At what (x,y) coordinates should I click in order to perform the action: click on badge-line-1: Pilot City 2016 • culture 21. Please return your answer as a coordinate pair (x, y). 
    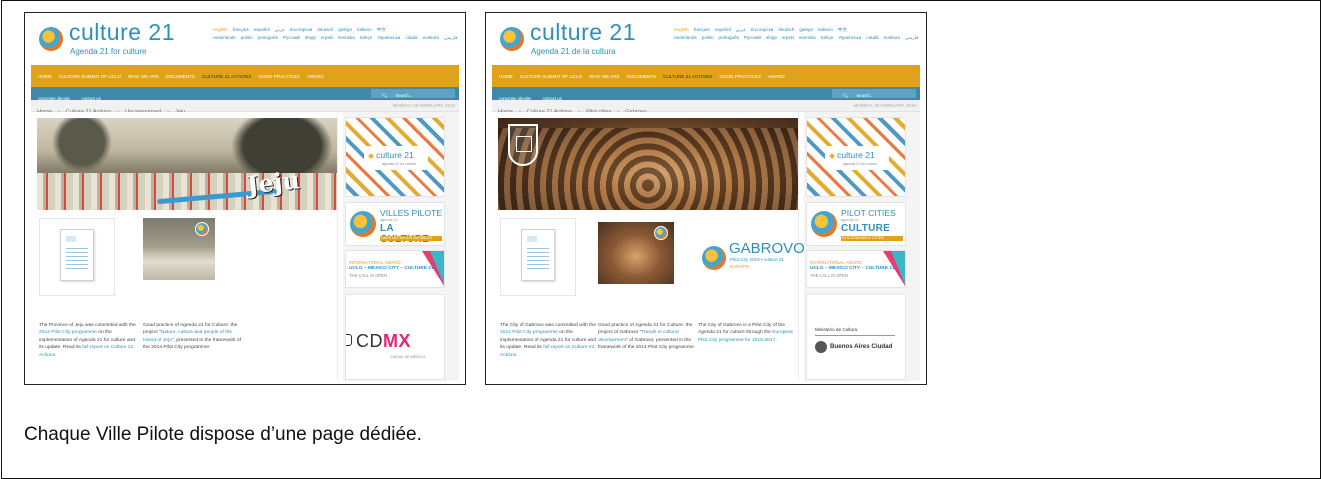
    Looking at the image, I should click on (757, 259).